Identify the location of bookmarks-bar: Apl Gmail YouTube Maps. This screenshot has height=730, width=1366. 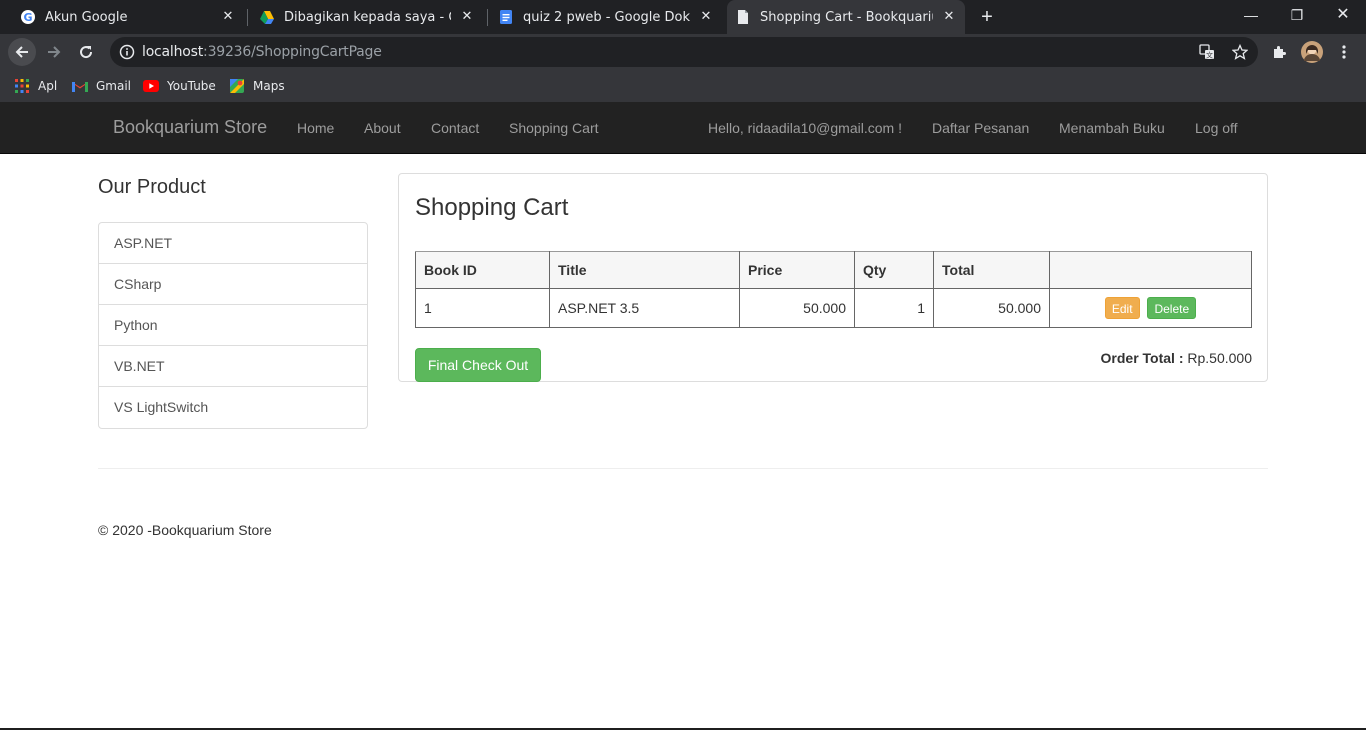
(683, 86).